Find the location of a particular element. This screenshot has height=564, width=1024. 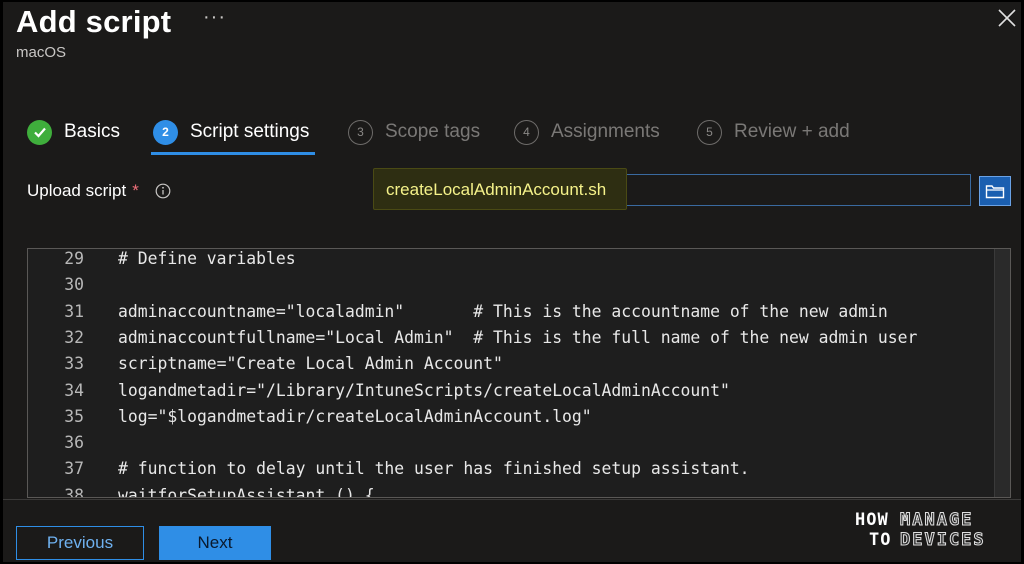

line-number: 34 is located at coordinates (74, 390).